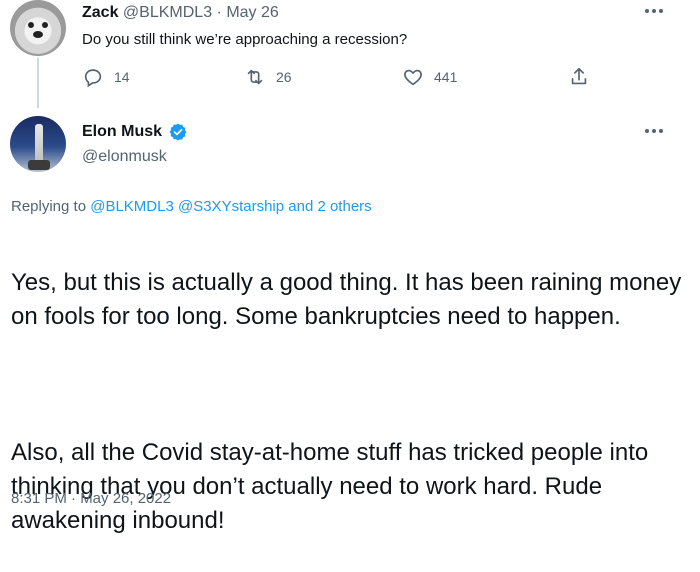 This screenshot has height=572, width=700. What do you see at coordinates (124, 157) in the screenshot?
I see `author-handle: @elonmusk` at bounding box center [124, 157].